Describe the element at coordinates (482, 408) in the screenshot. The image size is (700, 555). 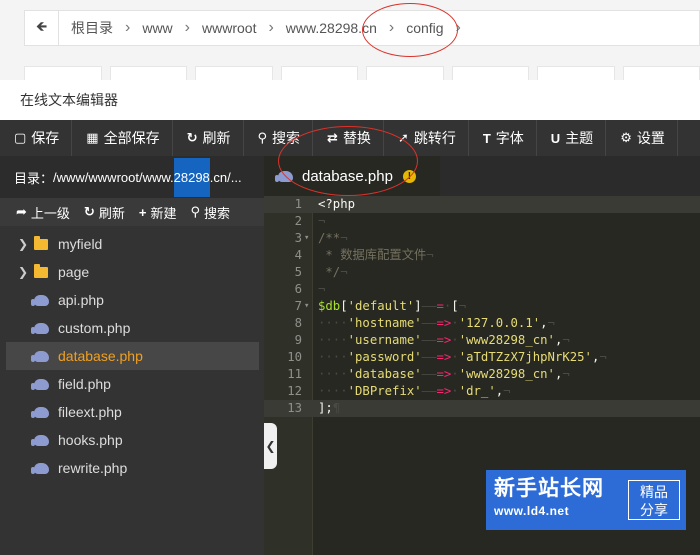
I see `code-line: 13];¶` at that location.